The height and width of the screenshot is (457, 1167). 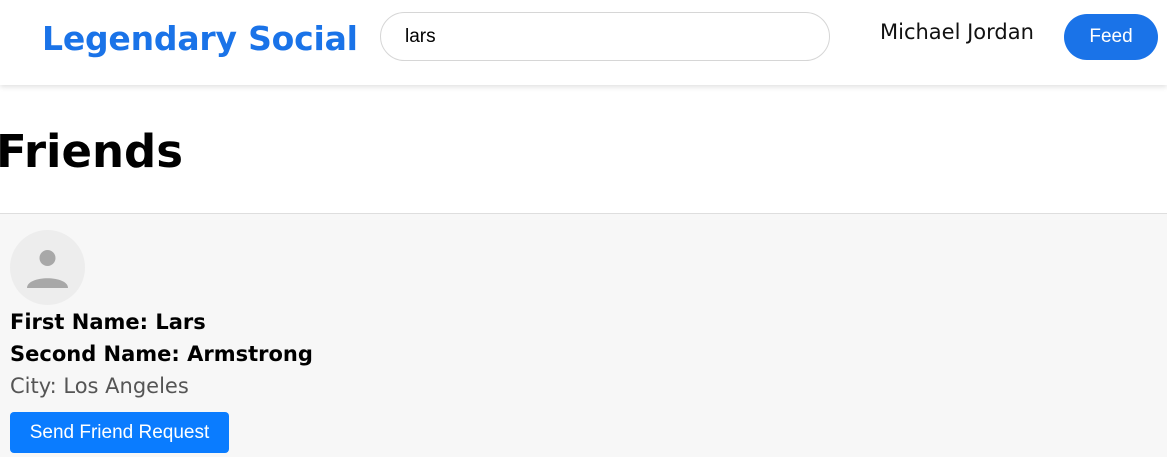 What do you see at coordinates (200, 39) in the screenshot?
I see `app-logo: Legendary Social` at bounding box center [200, 39].